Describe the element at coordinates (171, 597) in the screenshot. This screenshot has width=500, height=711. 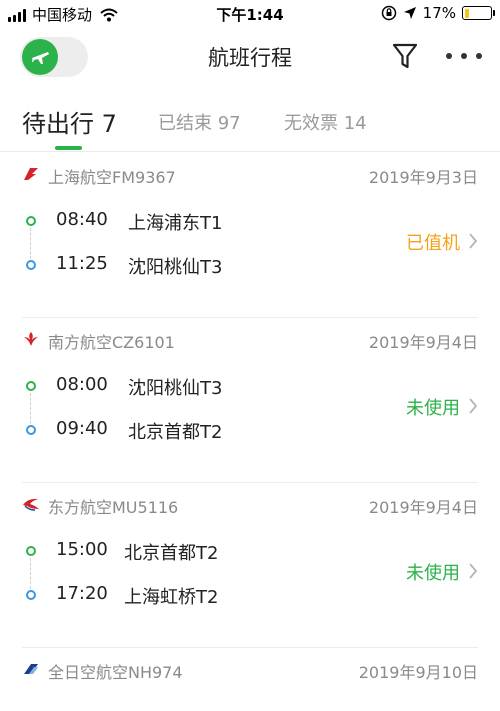
I see `arrival-airport: 上海虹桥T2` at that location.